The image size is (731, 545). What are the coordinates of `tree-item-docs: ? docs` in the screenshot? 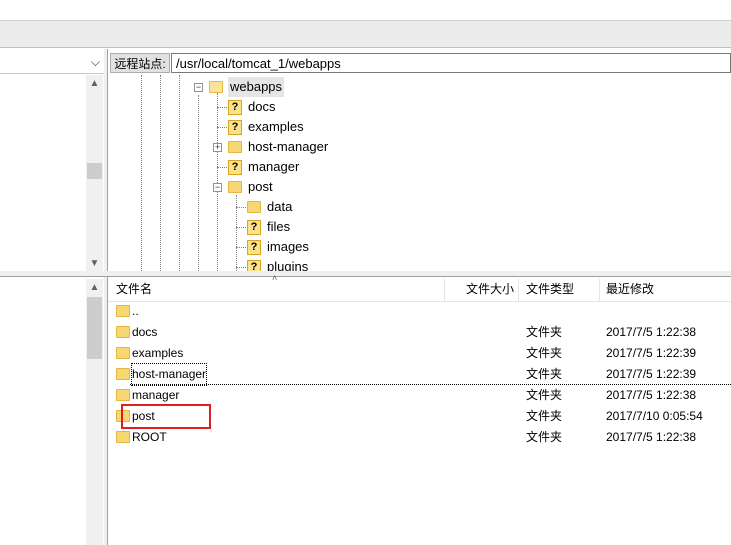 It's located at (419, 107).